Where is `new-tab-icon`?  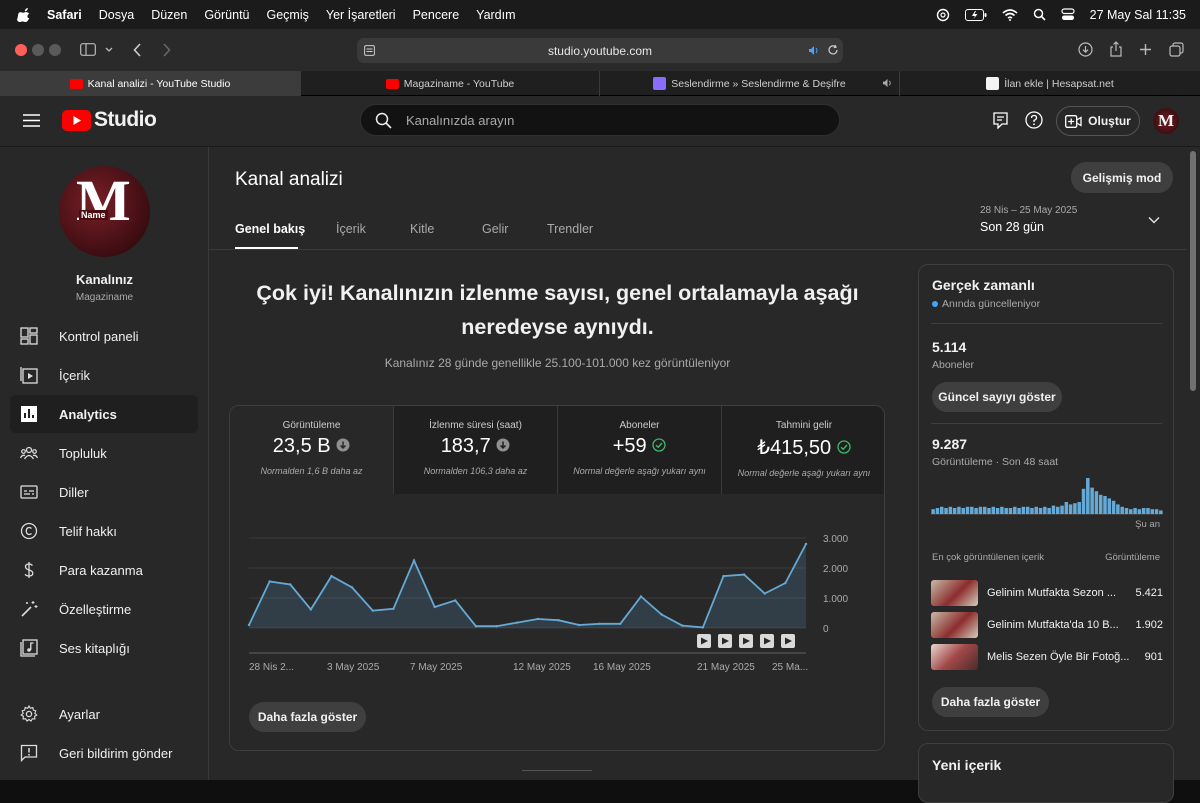
new-tab-icon is located at coordinates (1145, 49).